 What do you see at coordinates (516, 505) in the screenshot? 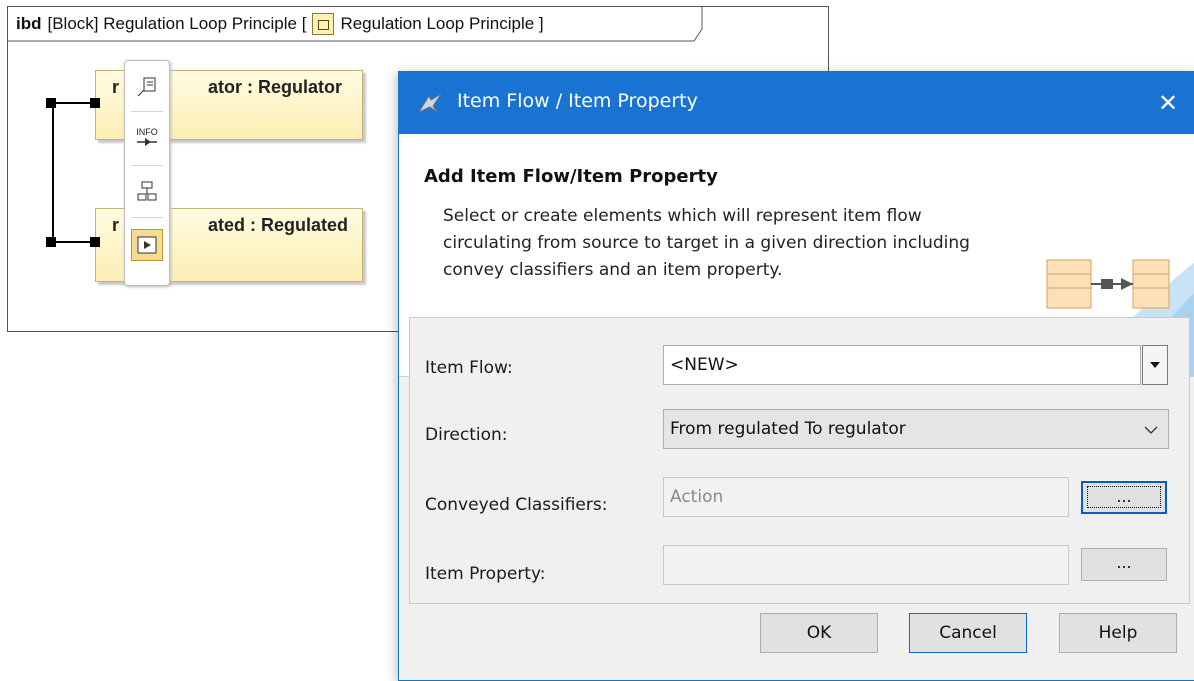
I see `conveyed-classifiers-label: Conveyed Classifiers:` at bounding box center [516, 505].